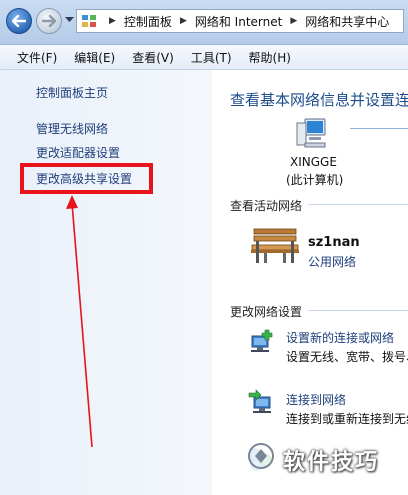 The image size is (408, 495). What do you see at coordinates (340, 337) in the screenshot?
I see `setup-new-connection-link: 设置新的连接或网络` at bounding box center [340, 337].